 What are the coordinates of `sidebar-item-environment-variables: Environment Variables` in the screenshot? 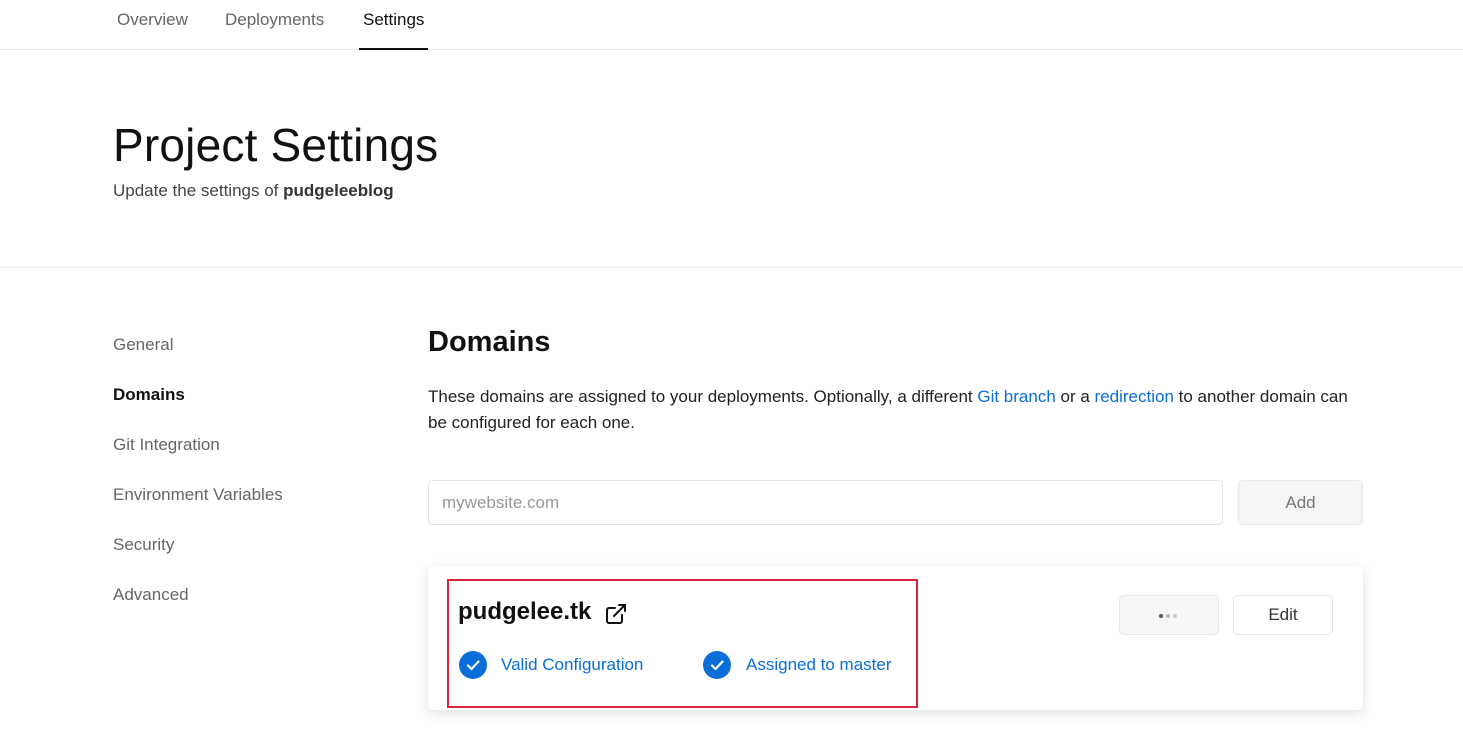 It's located at (198, 495).